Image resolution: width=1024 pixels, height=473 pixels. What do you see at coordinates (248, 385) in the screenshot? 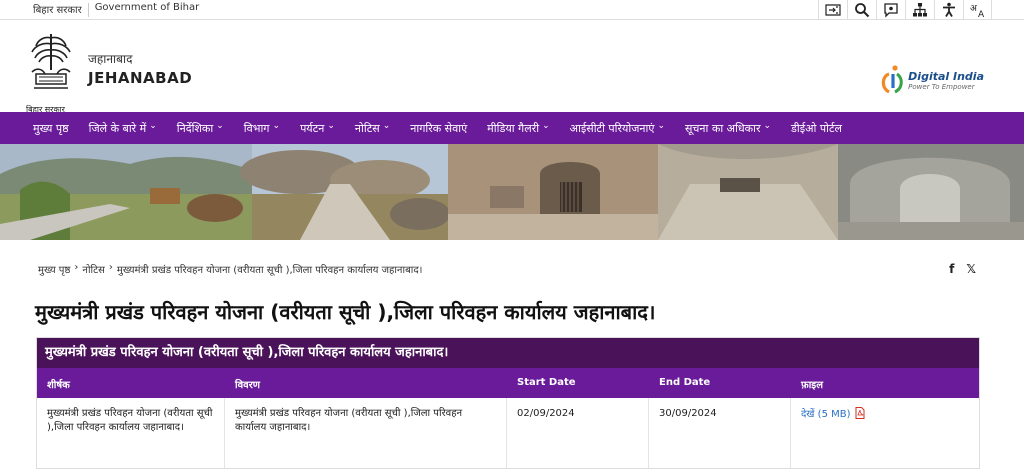
I see `column-header-description: विवरण` at bounding box center [248, 385].